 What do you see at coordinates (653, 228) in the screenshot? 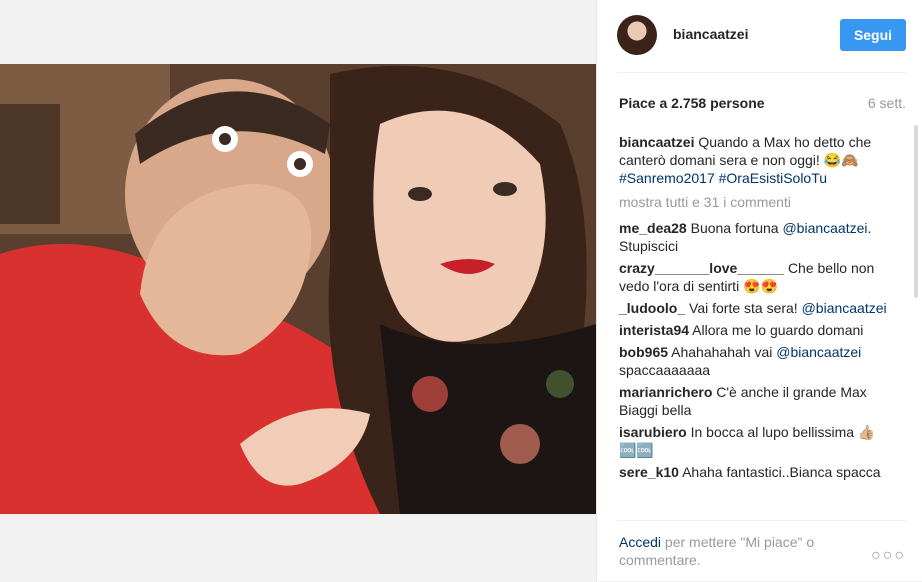
I see `comment-username: me_dea28` at bounding box center [653, 228].